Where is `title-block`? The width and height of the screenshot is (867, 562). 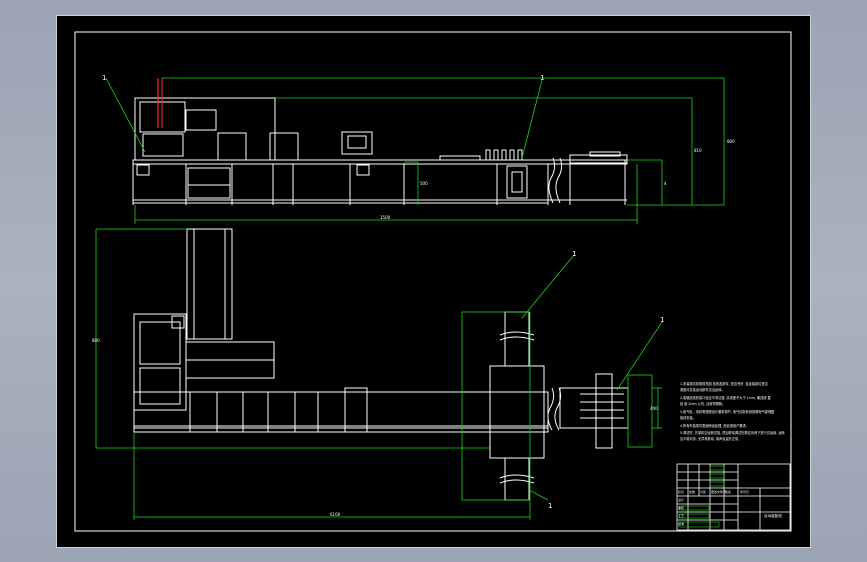 title-block is located at coordinates (733, 497).